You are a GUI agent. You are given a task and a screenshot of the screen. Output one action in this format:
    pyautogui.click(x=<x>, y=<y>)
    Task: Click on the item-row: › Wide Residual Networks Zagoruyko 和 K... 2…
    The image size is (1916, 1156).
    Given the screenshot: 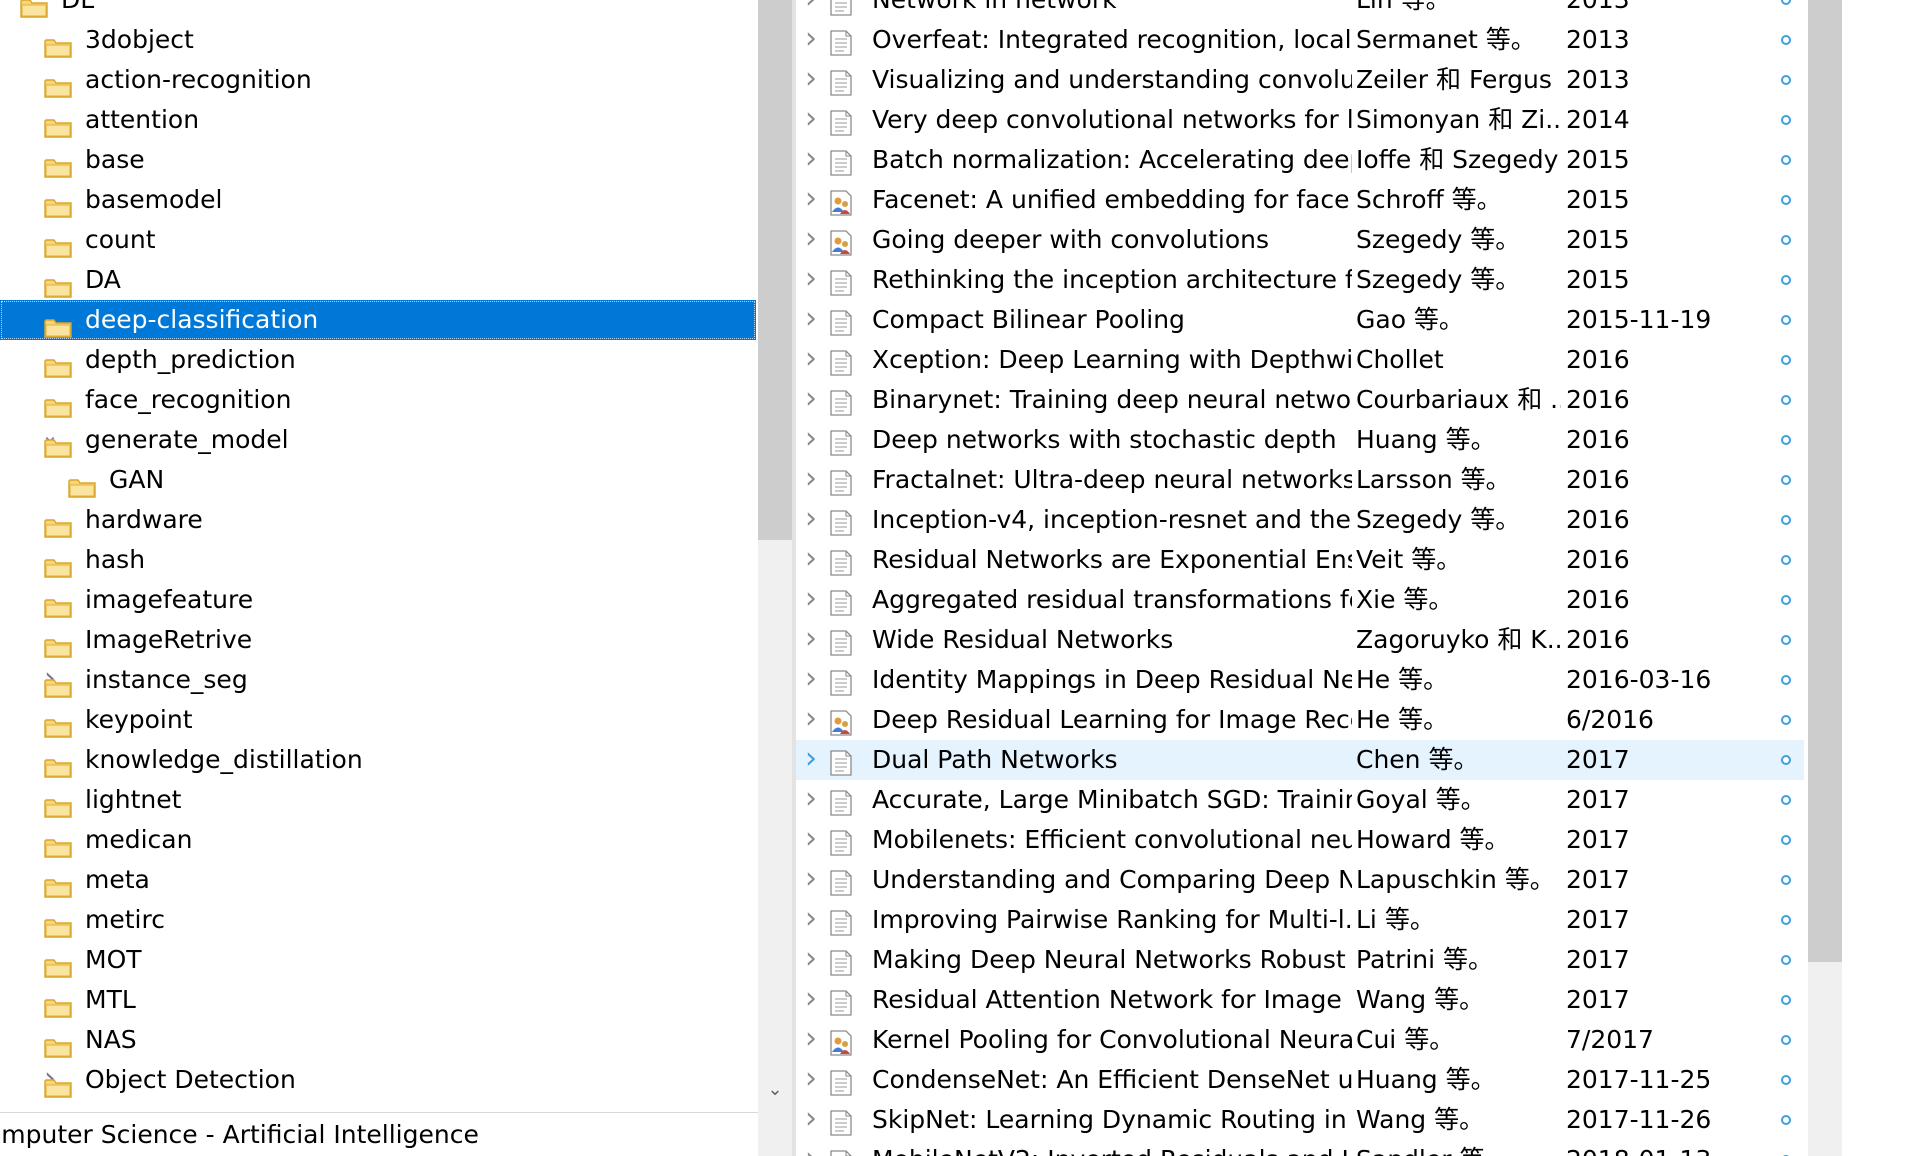 What is the action you would take?
    pyautogui.click(x=1300, y=640)
    